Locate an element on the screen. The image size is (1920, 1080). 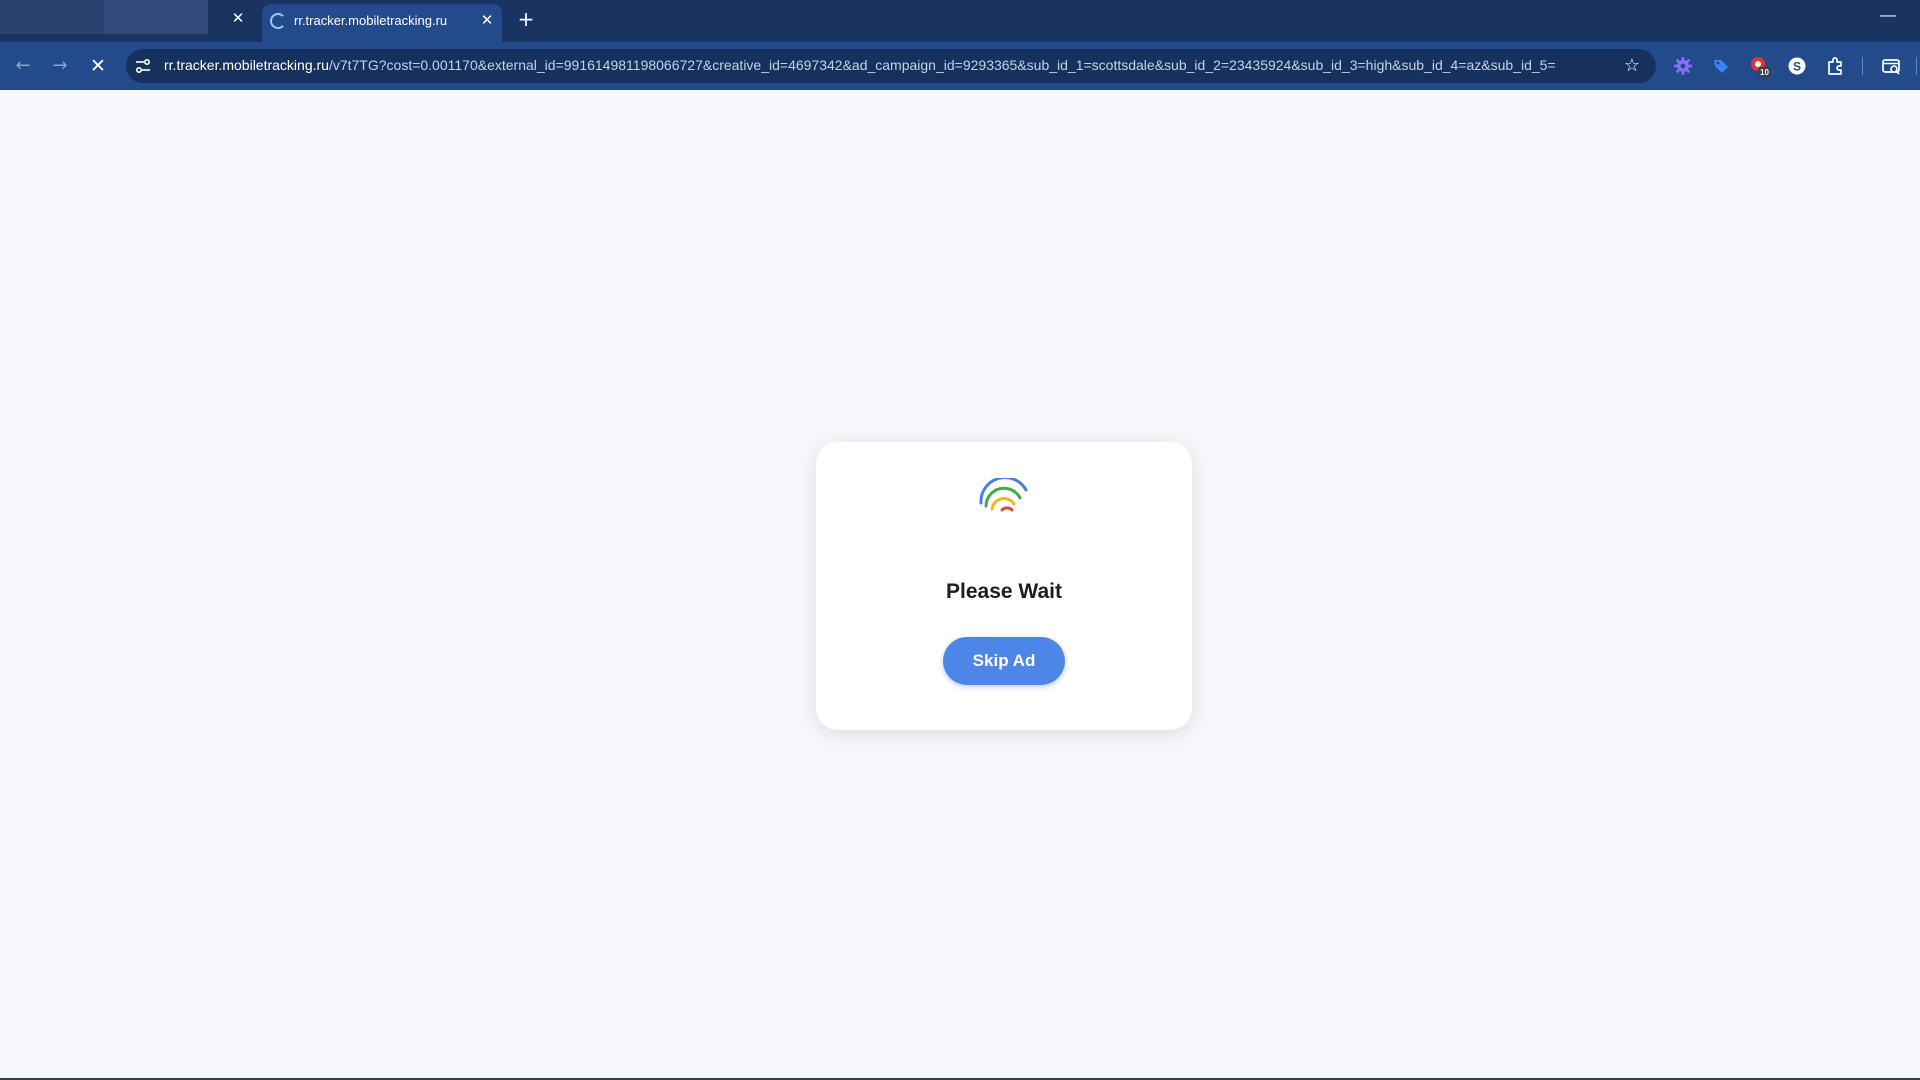
forward-button: → is located at coordinates (60, 66).